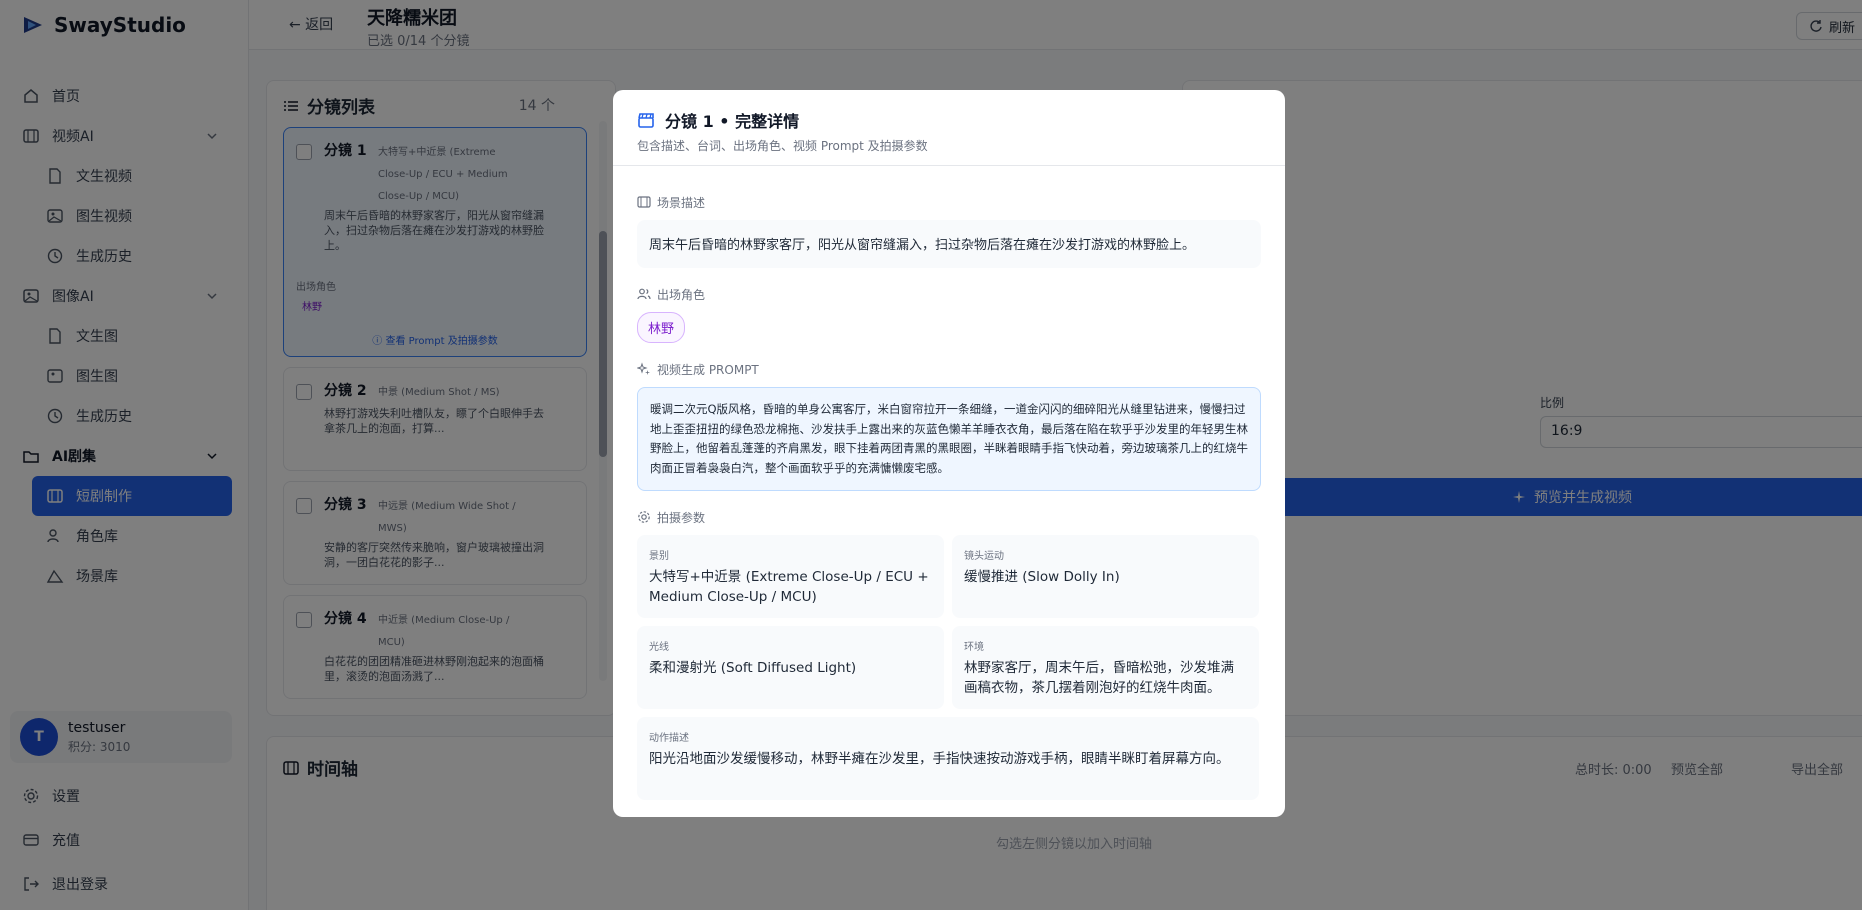  I want to click on modal-header: 分镜 1 • 完整详情 包含描述、台词、出场角色、视频 Prompt 及拍摄参数, so click(949, 128).